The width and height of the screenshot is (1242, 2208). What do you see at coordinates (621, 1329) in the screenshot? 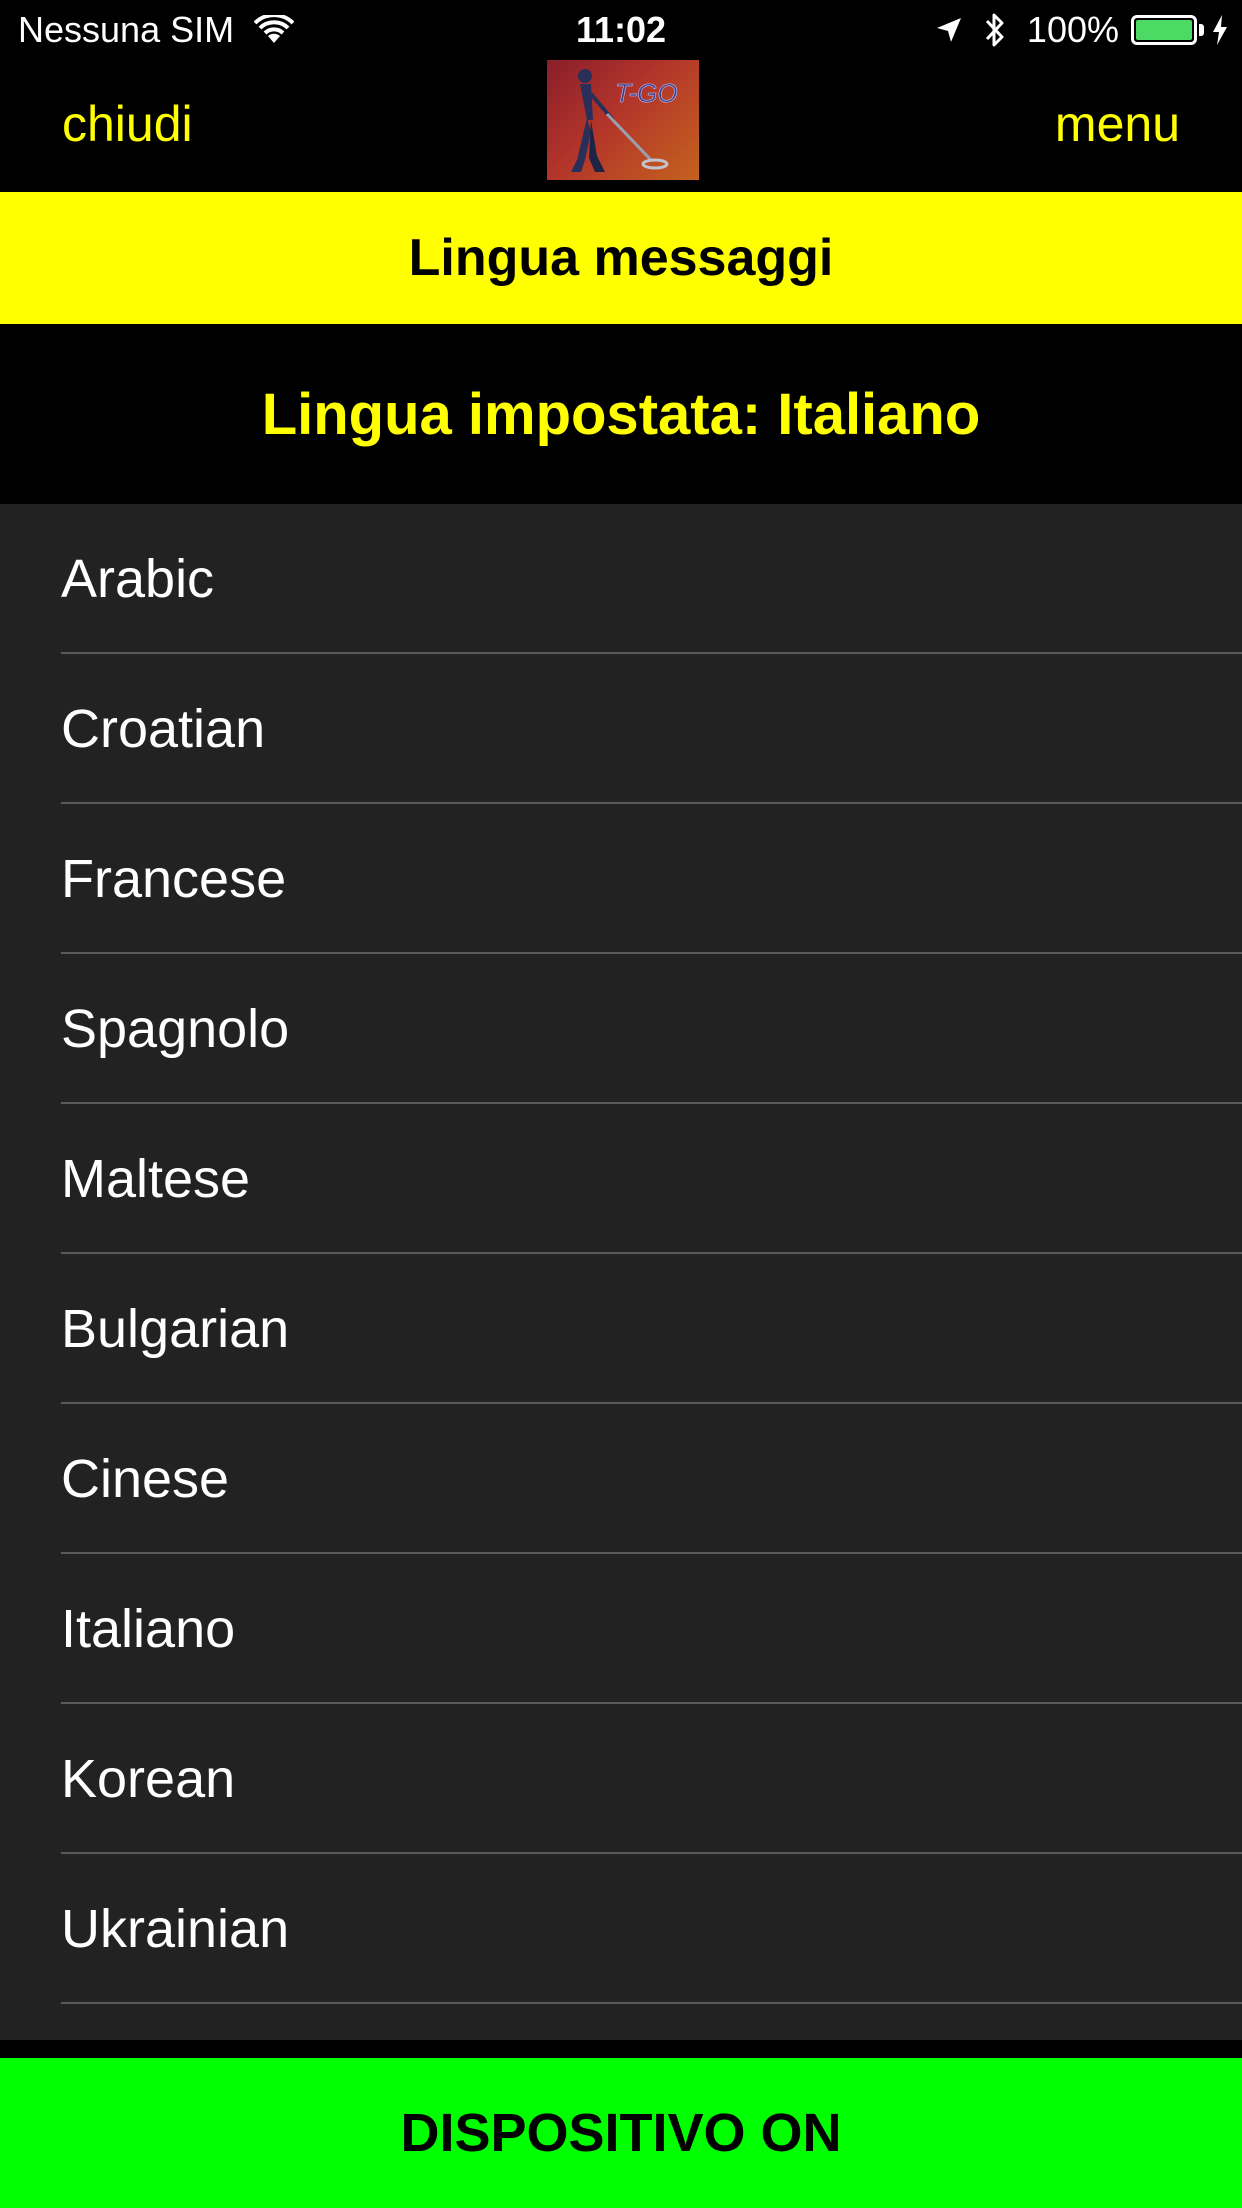
I see `language-item-bulgarian: Bulgarian` at bounding box center [621, 1329].